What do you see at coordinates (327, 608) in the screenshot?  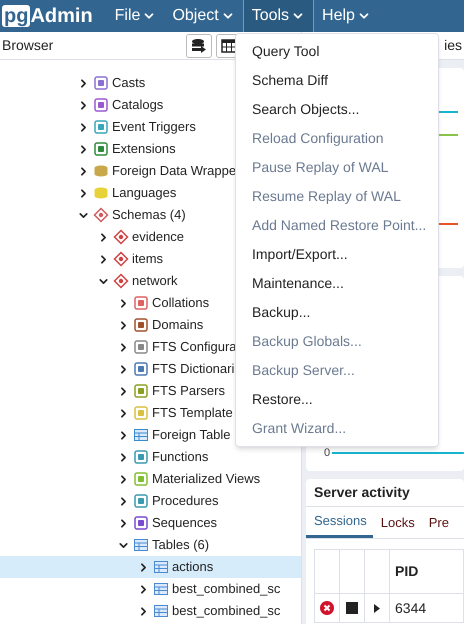 I see `terminate-icon` at bounding box center [327, 608].